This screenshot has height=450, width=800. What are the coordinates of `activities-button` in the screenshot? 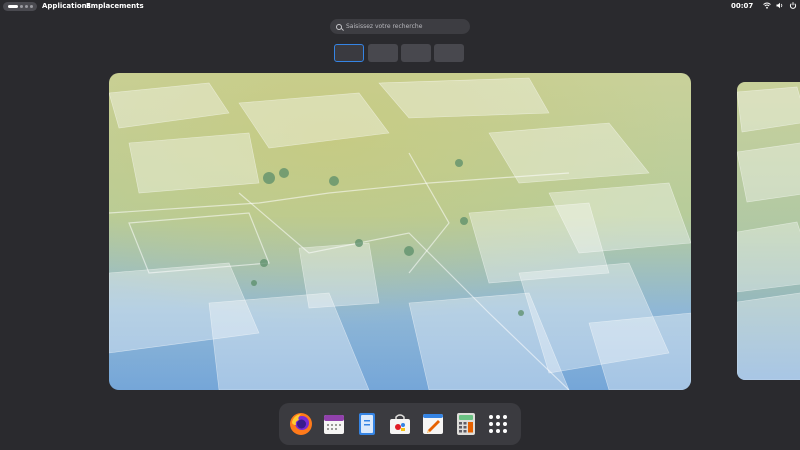 It's located at (20, 6).